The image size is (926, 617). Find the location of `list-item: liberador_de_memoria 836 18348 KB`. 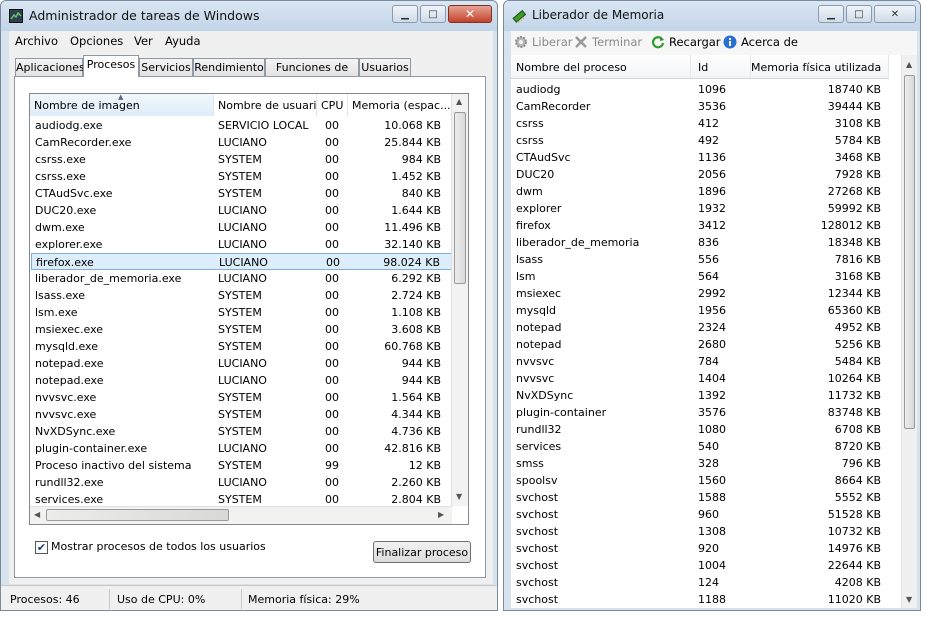

list-item: liberador_de_memoria 836 18348 KB is located at coordinates (707, 242).